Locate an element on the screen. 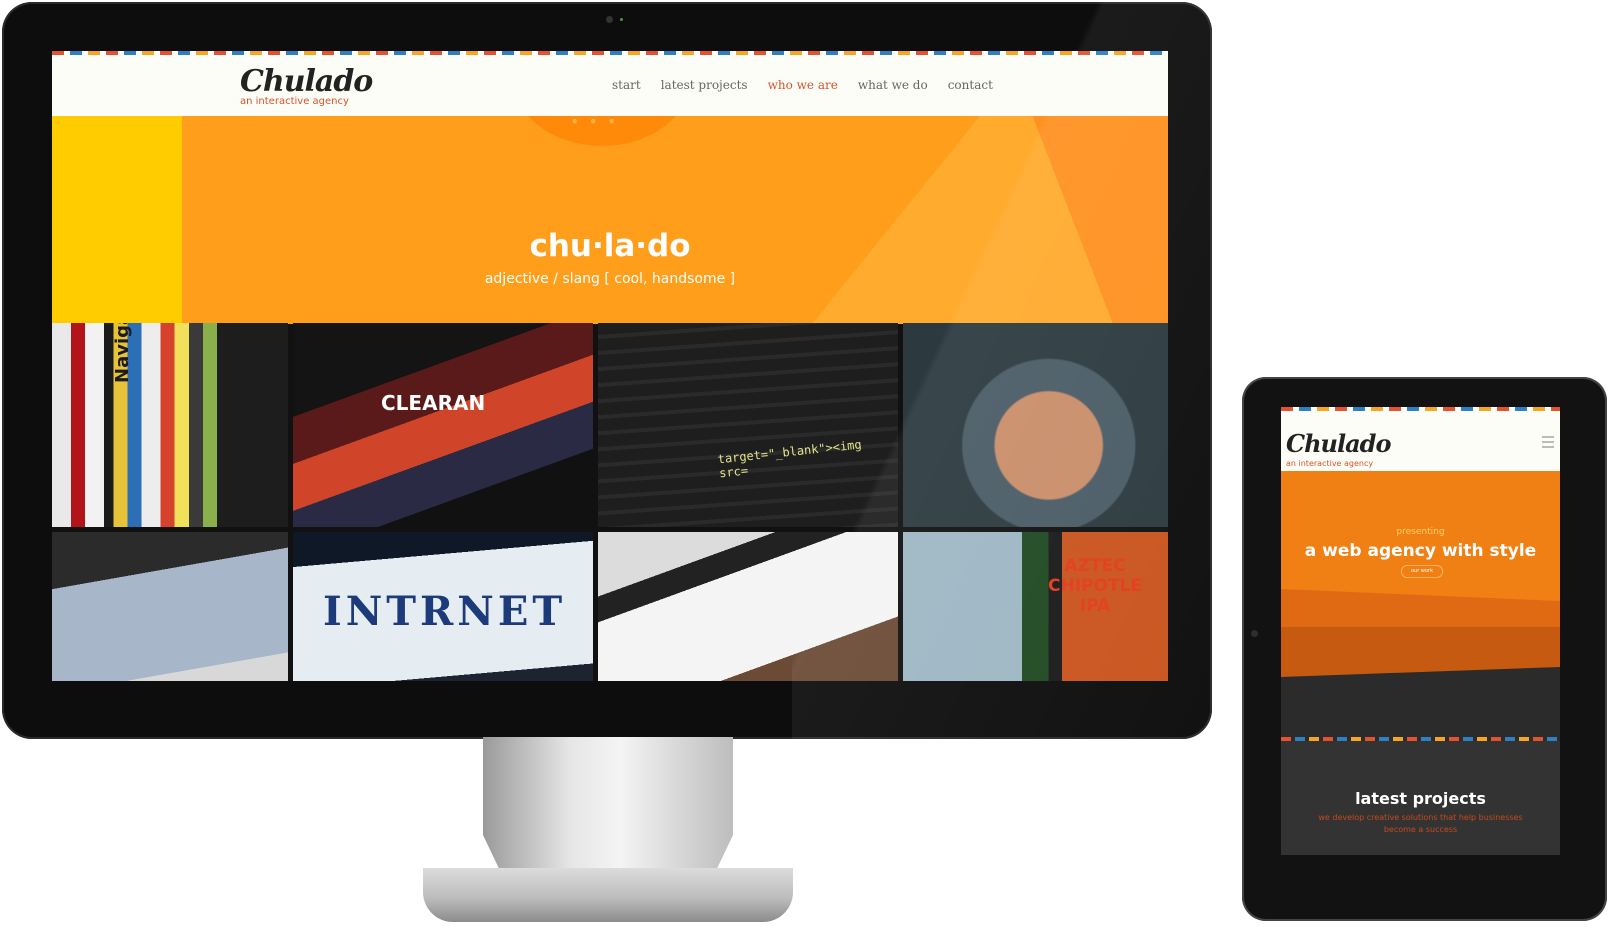  tablet-logo: Chulado an interactive agency is located at coordinates (1338, 449).